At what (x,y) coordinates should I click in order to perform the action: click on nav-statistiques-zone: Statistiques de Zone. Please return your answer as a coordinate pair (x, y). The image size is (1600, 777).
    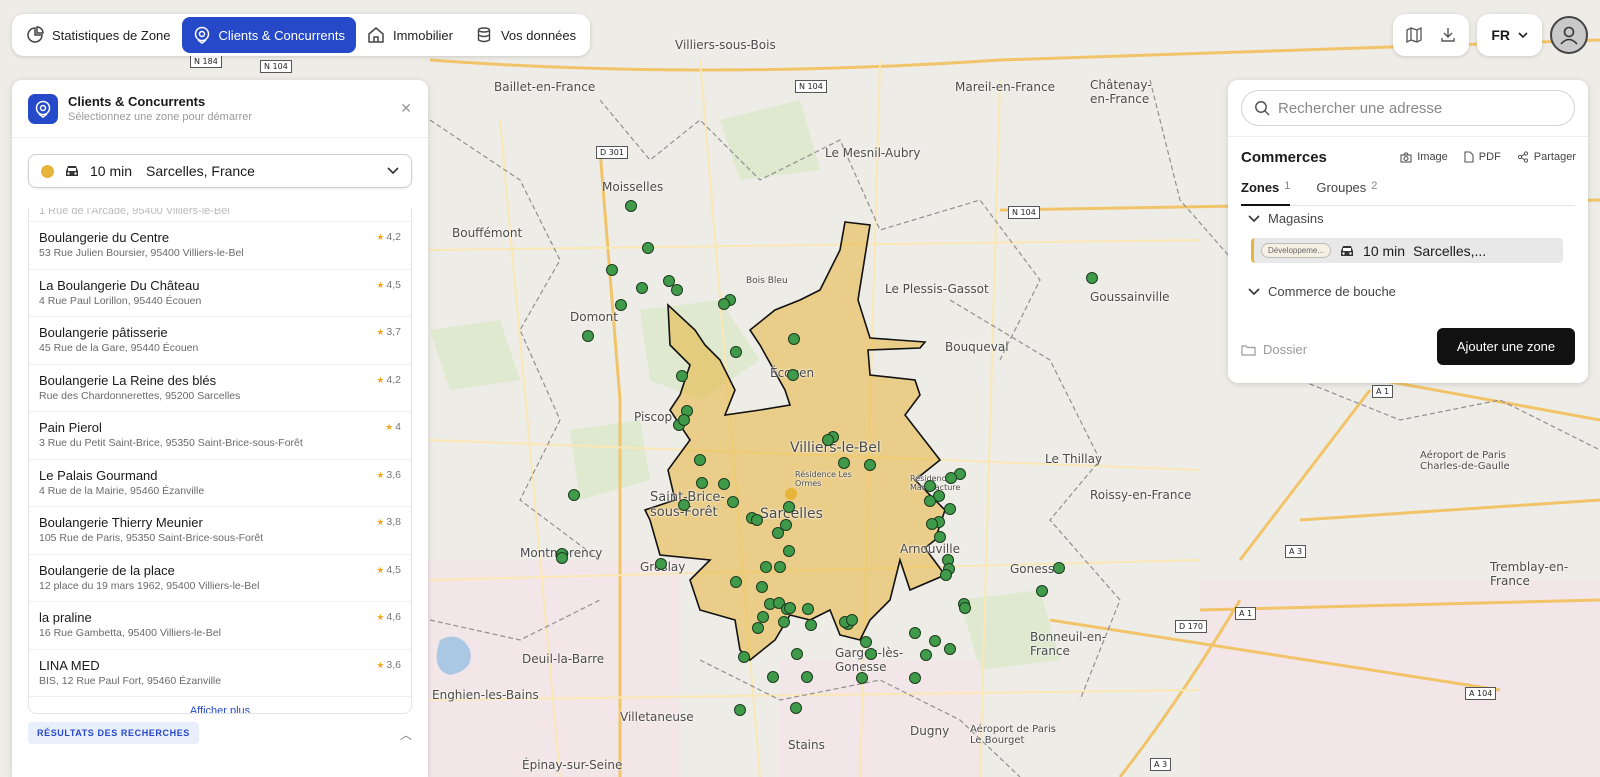
    Looking at the image, I should click on (98, 35).